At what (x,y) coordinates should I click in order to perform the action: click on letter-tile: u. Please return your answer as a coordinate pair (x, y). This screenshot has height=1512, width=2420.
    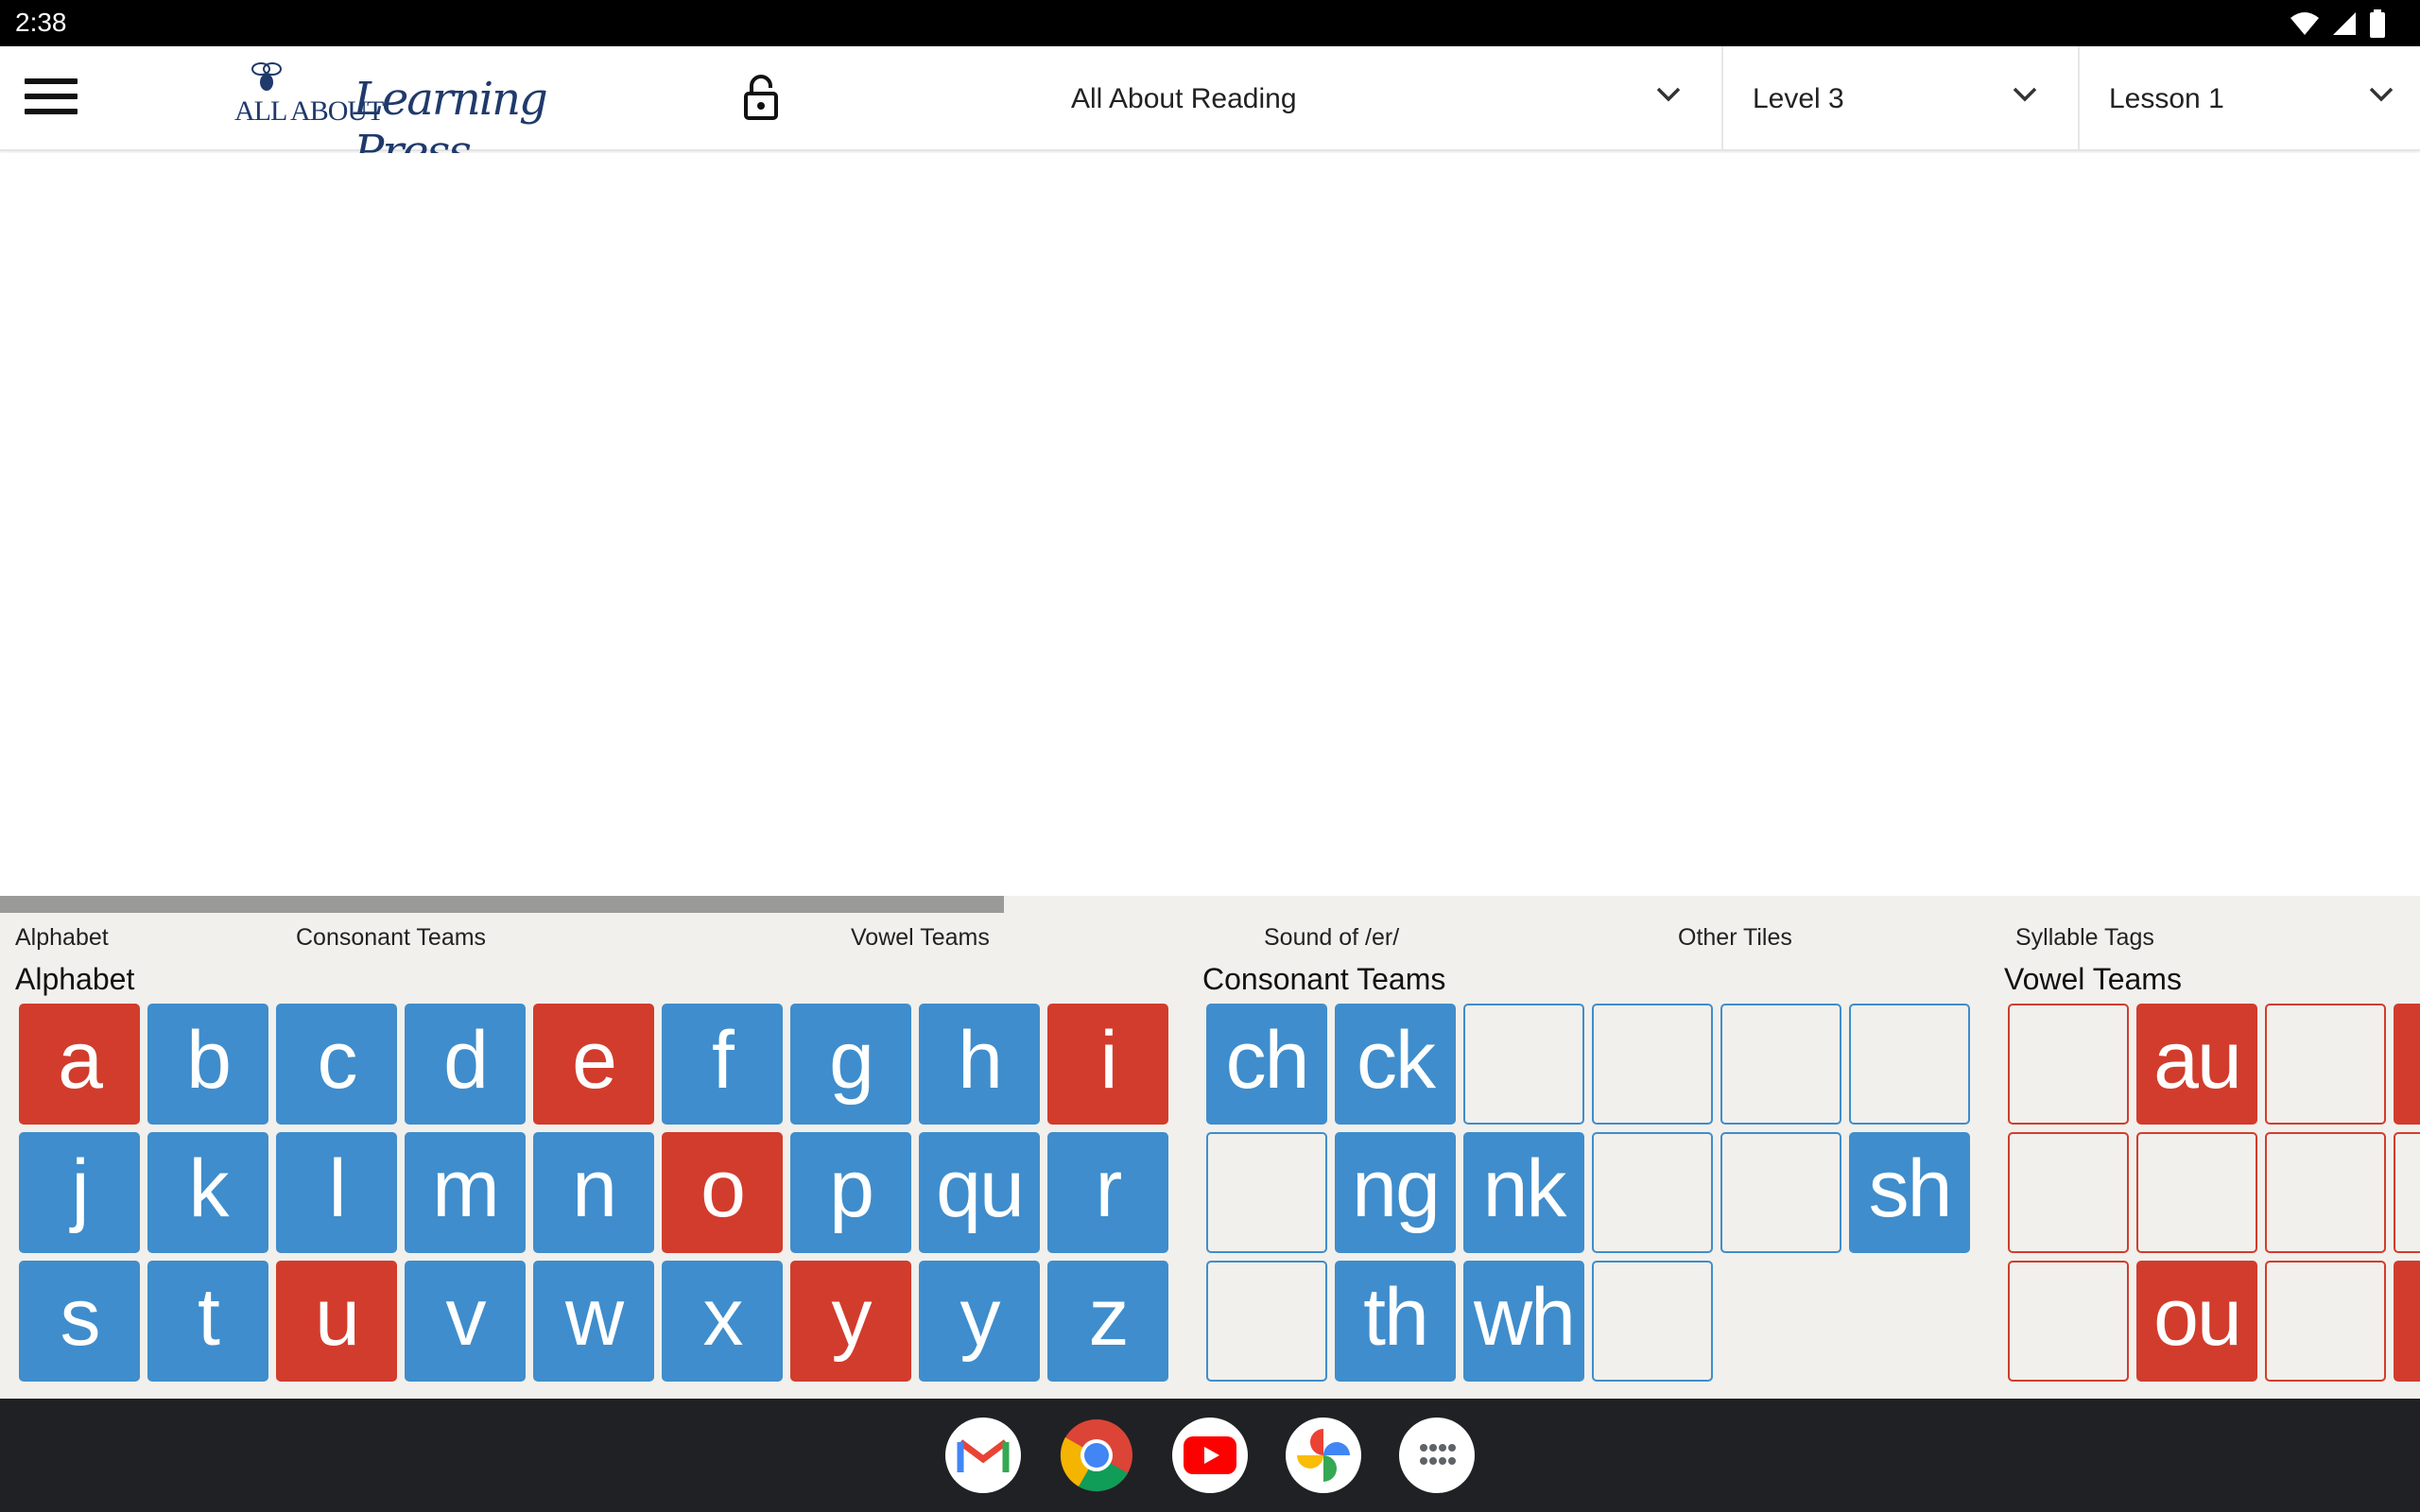
    Looking at the image, I should click on (336, 1321).